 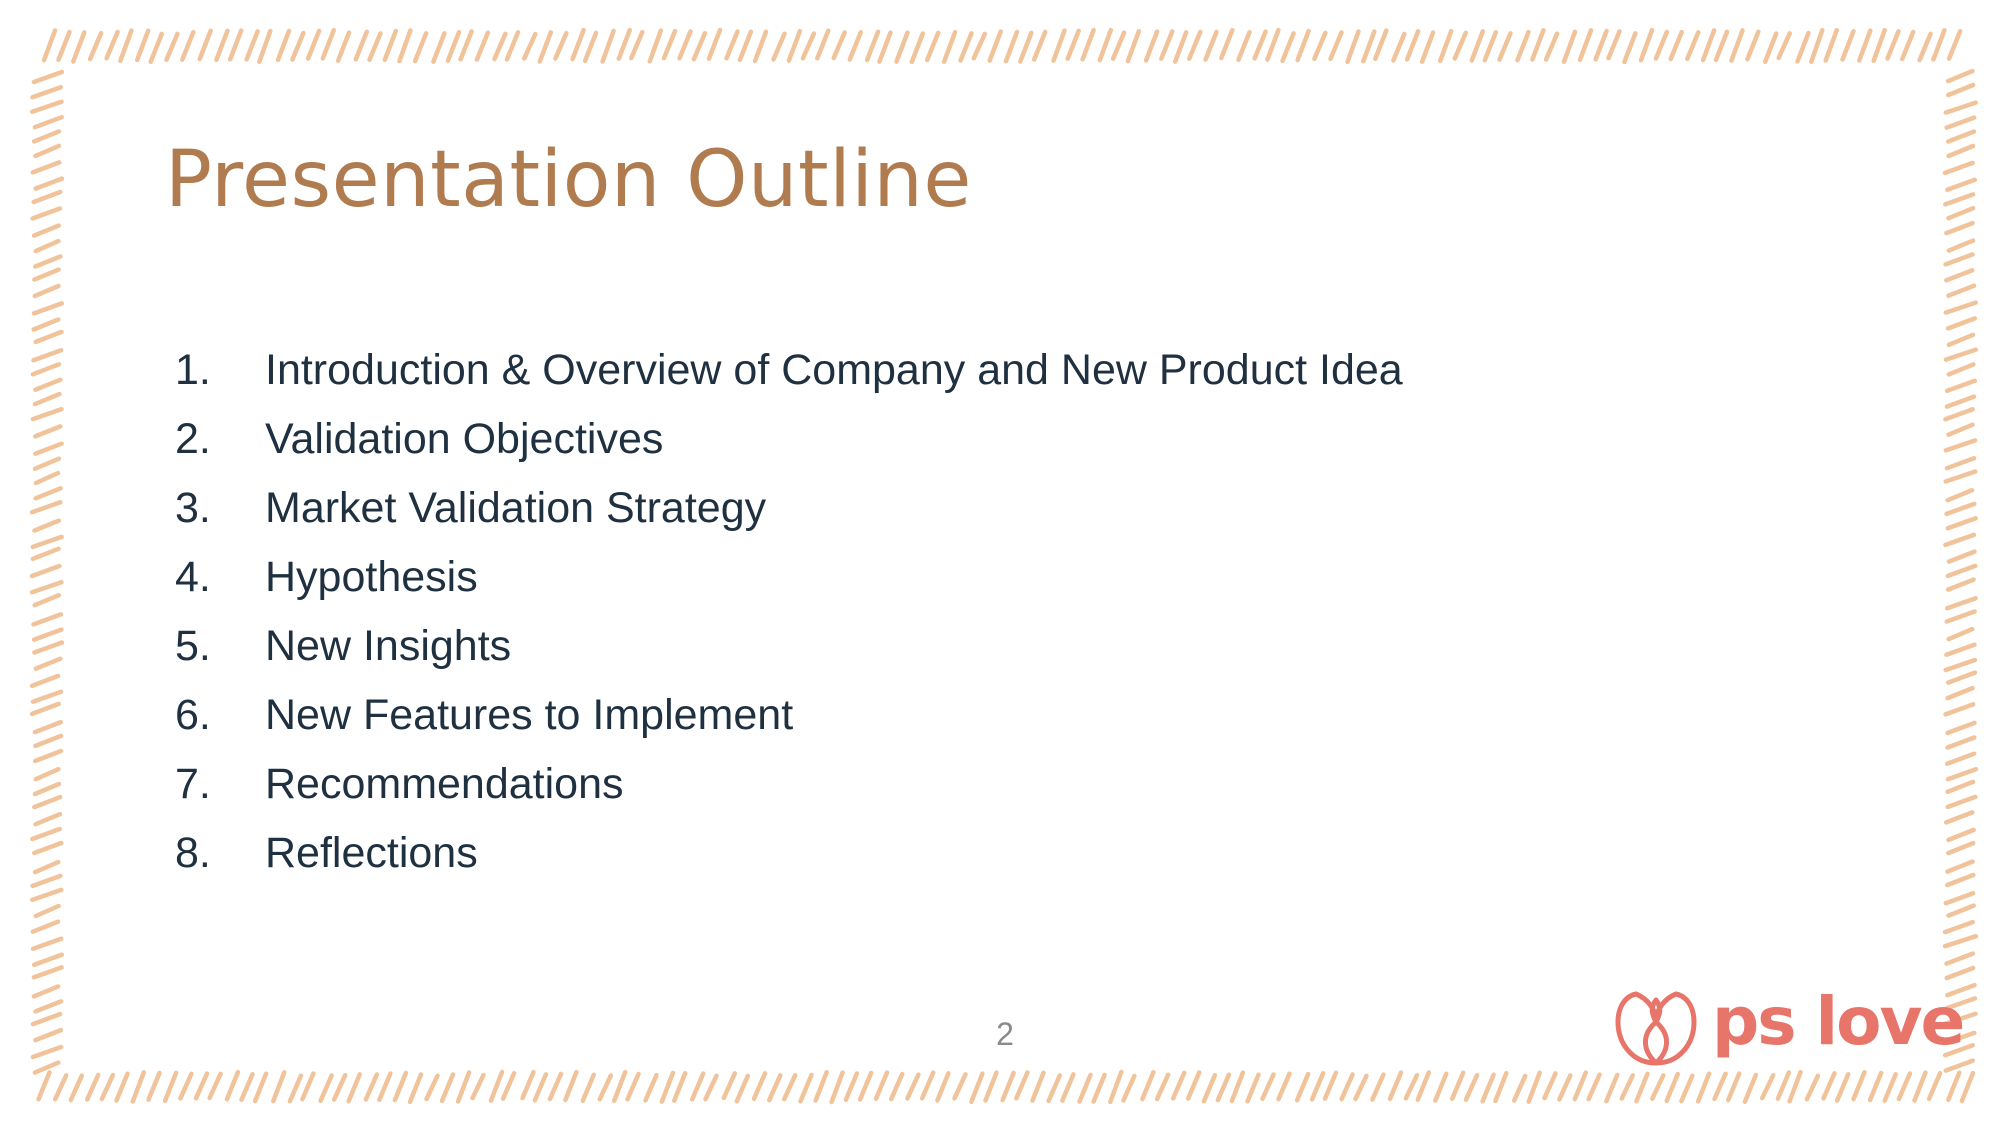 What do you see at coordinates (1838, 1021) in the screenshot?
I see `logo-wordmark: ps love` at bounding box center [1838, 1021].